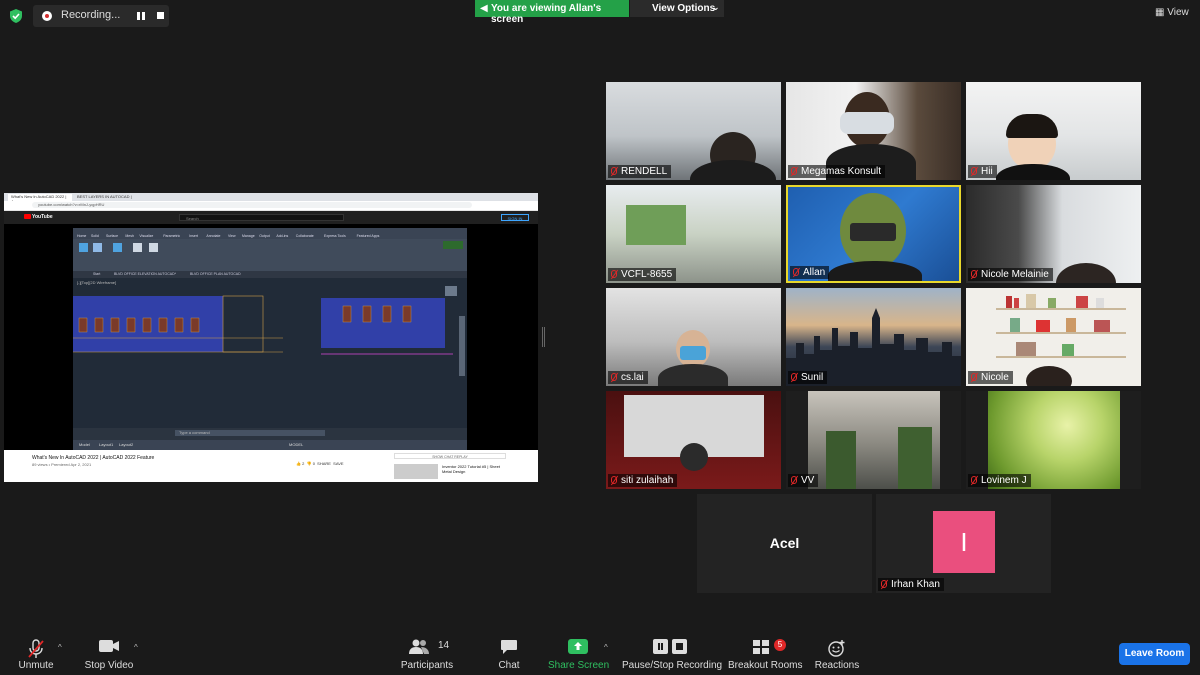 The width and height of the screenshot is (1200, 675). I want to click on participant-tile: Sunil, so click(873, 337).